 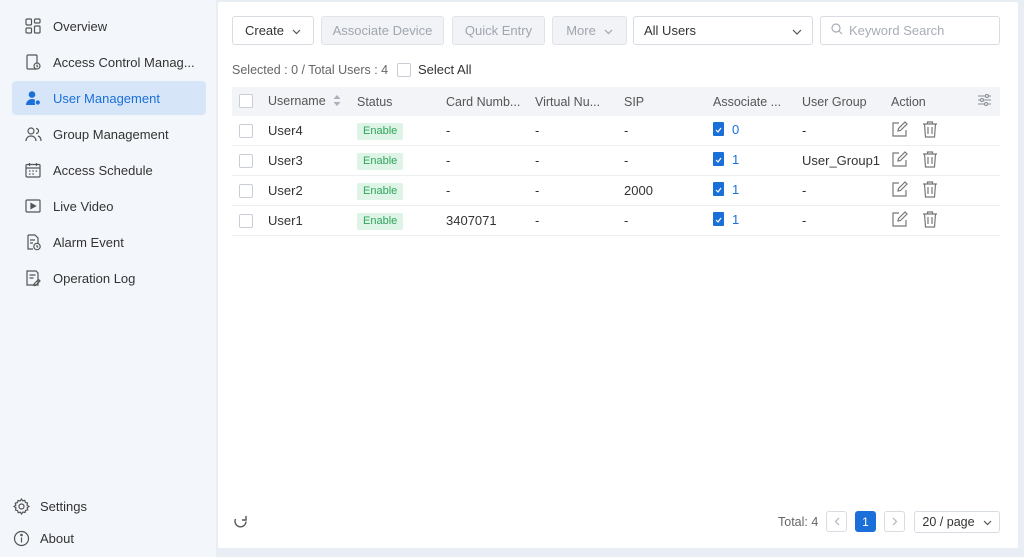 What do you see at coordinates (33, 98) in the screenshot?
I see `user-icon` at bounding box center [33, 98].